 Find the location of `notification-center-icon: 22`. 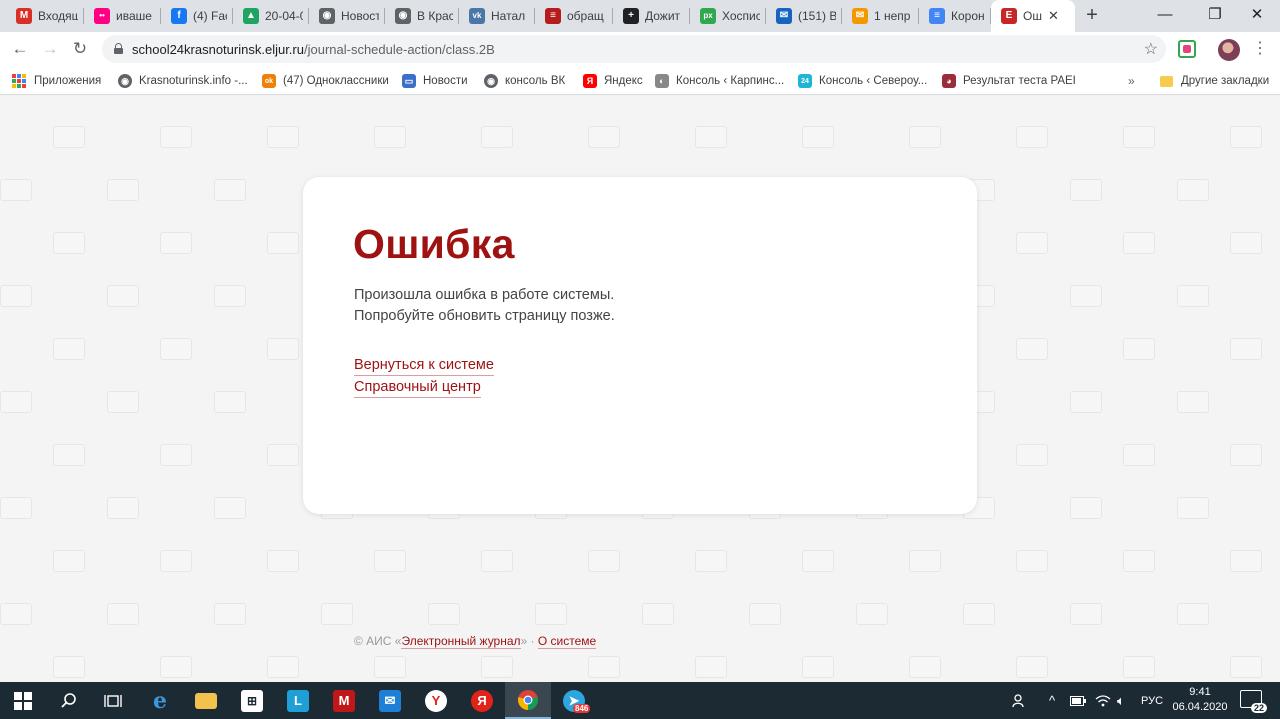

notification-center-icon: 22 is located at coordinates (1253, 701).